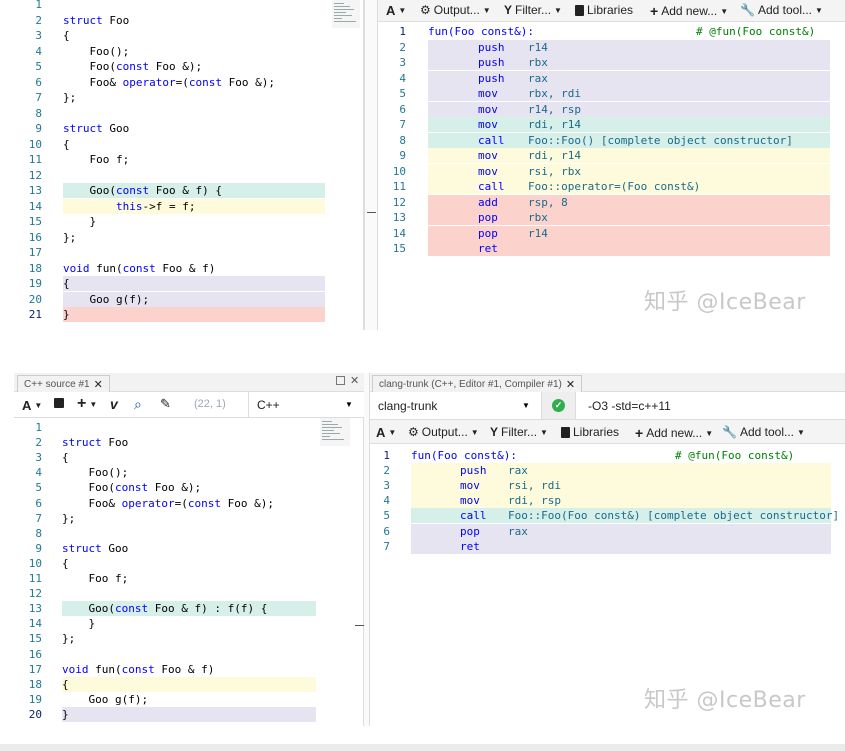 This screenshot has width=845, height=751. What do you see at coordinates (38, 97) in the screenshot?
I see `line-number: 7` at bounding box center [38, 97].